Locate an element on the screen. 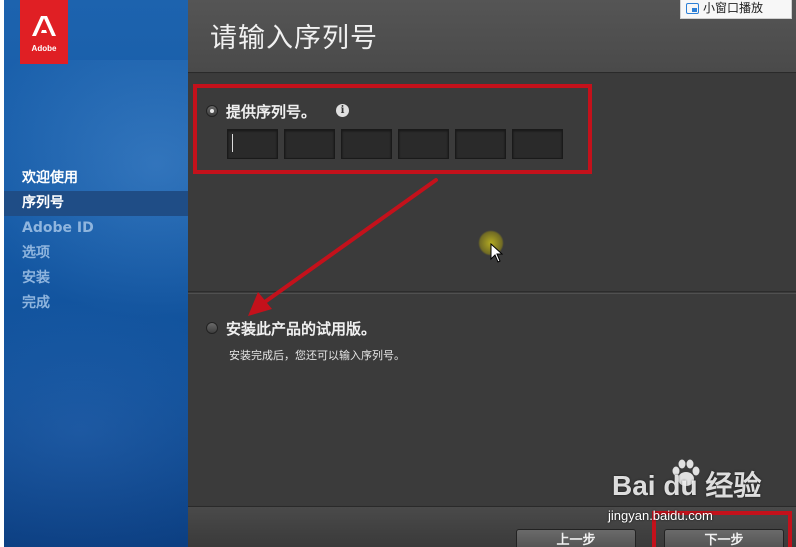 This screenshot has height=547, width=796. trial-description: 安装完成后，您还可以输入序列号。 is located at coordinates (317, 355).